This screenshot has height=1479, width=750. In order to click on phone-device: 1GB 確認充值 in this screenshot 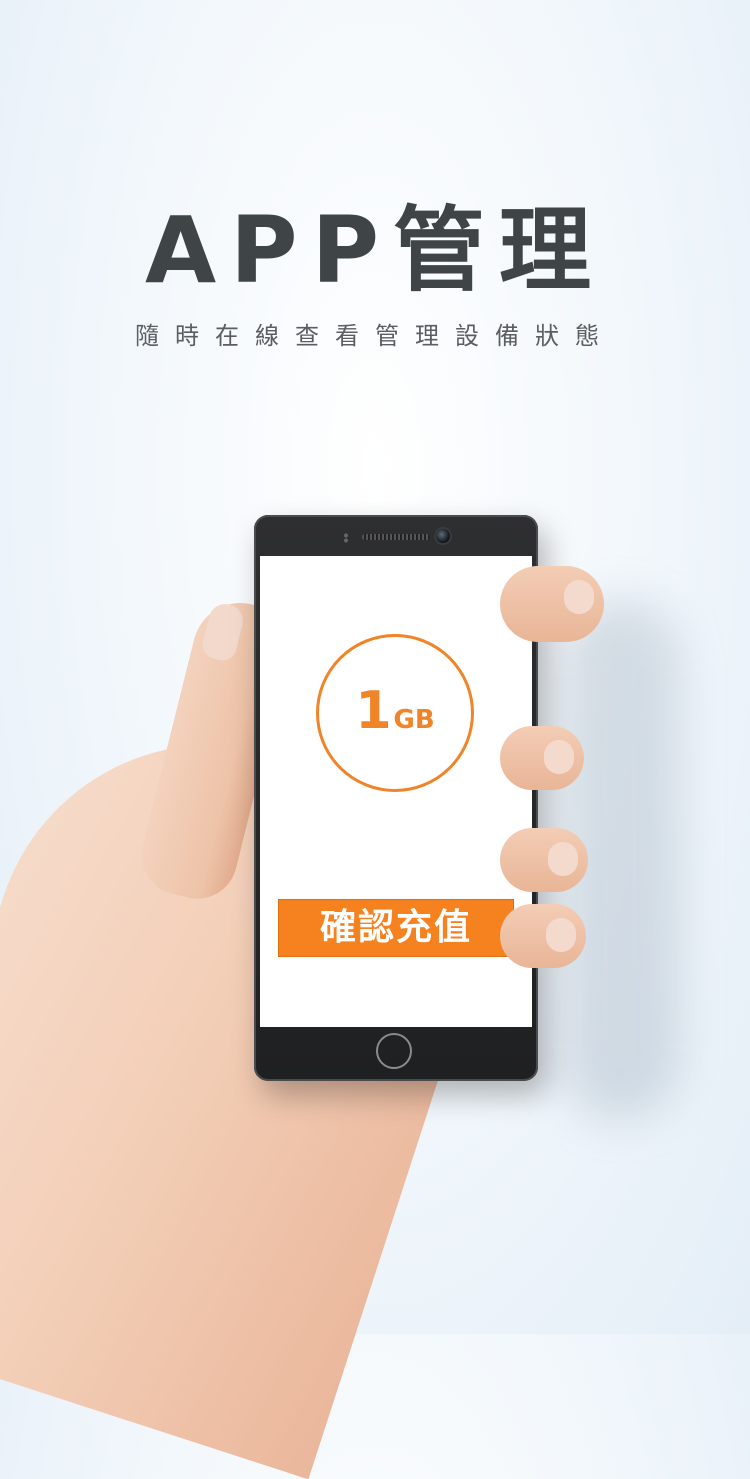, I will do `click(396, 798)`.